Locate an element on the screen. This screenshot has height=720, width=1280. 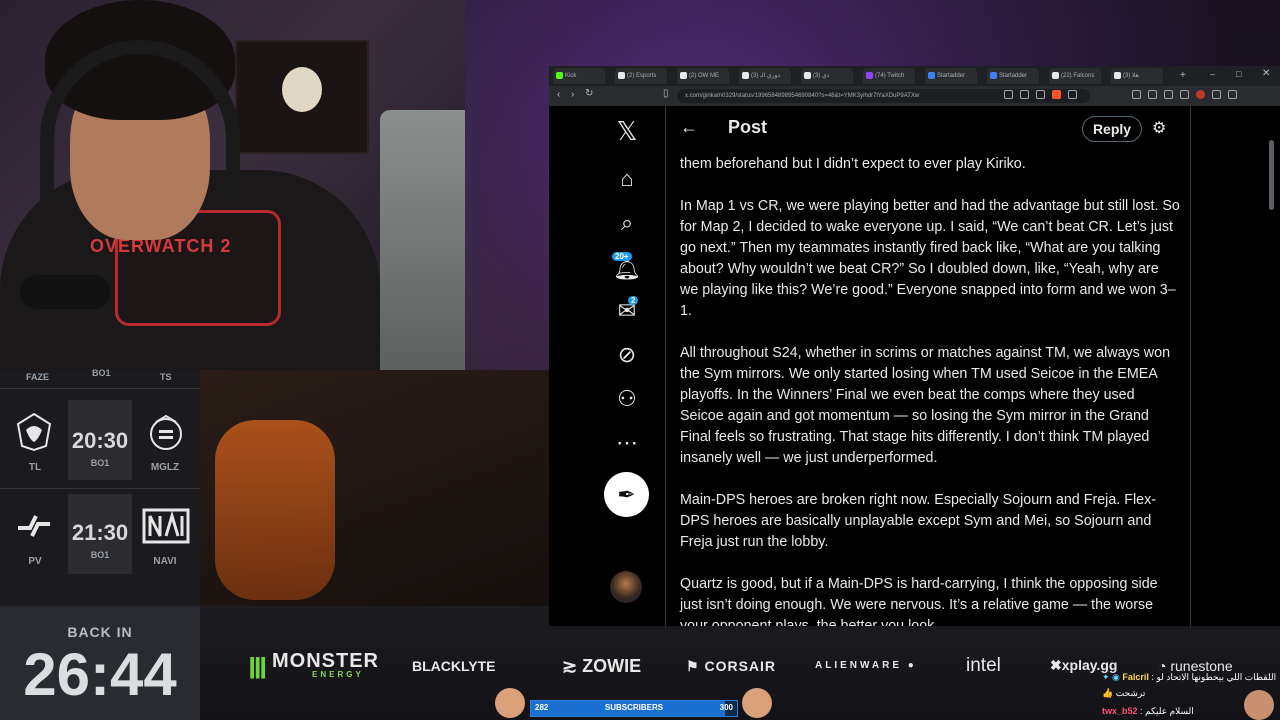
chat-username: Falcril is located at coordinates (1135, 677).